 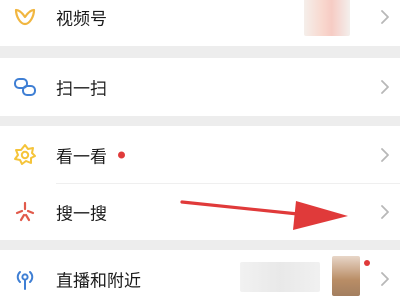 I want to click on menu-item-channels: 视频号, so click(x=200, y=23).